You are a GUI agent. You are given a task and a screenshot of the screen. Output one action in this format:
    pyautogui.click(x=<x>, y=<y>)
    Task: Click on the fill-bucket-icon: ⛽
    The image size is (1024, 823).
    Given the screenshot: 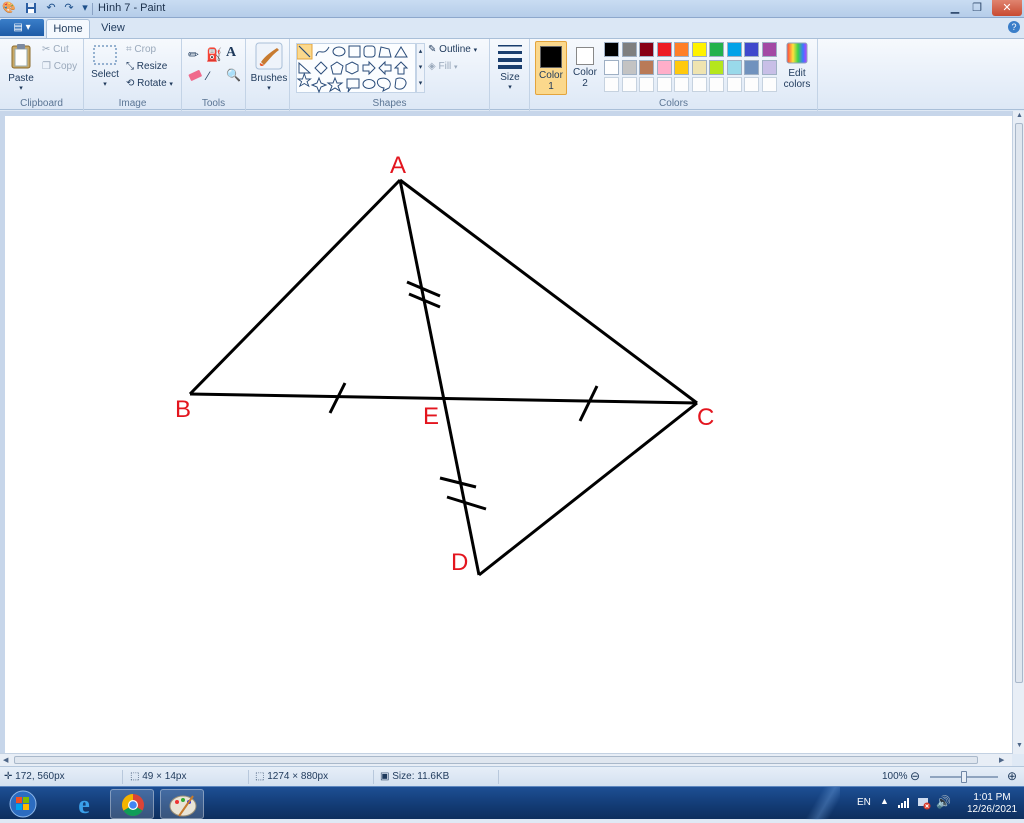 What is the action you would take?
    pyautogui.click(x=214, y=55)
    